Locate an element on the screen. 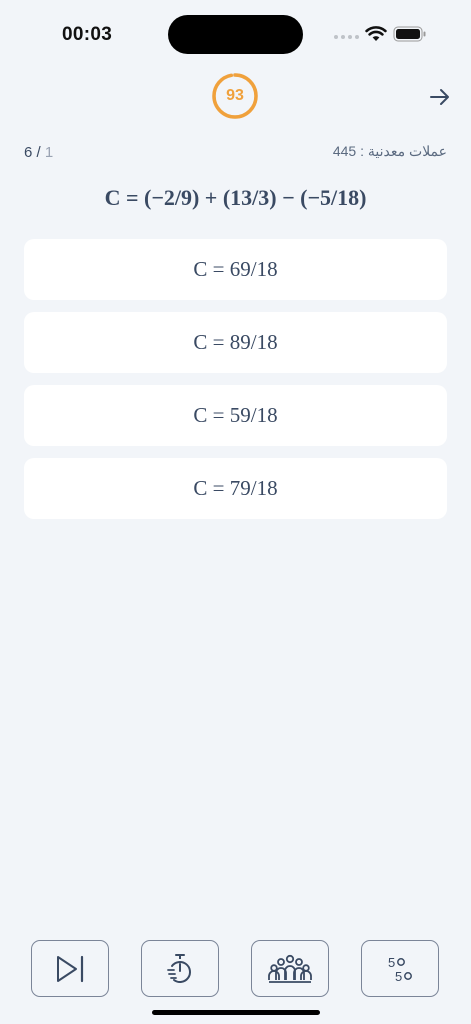  timer-value: 93 is located at coordinates (235, 95).